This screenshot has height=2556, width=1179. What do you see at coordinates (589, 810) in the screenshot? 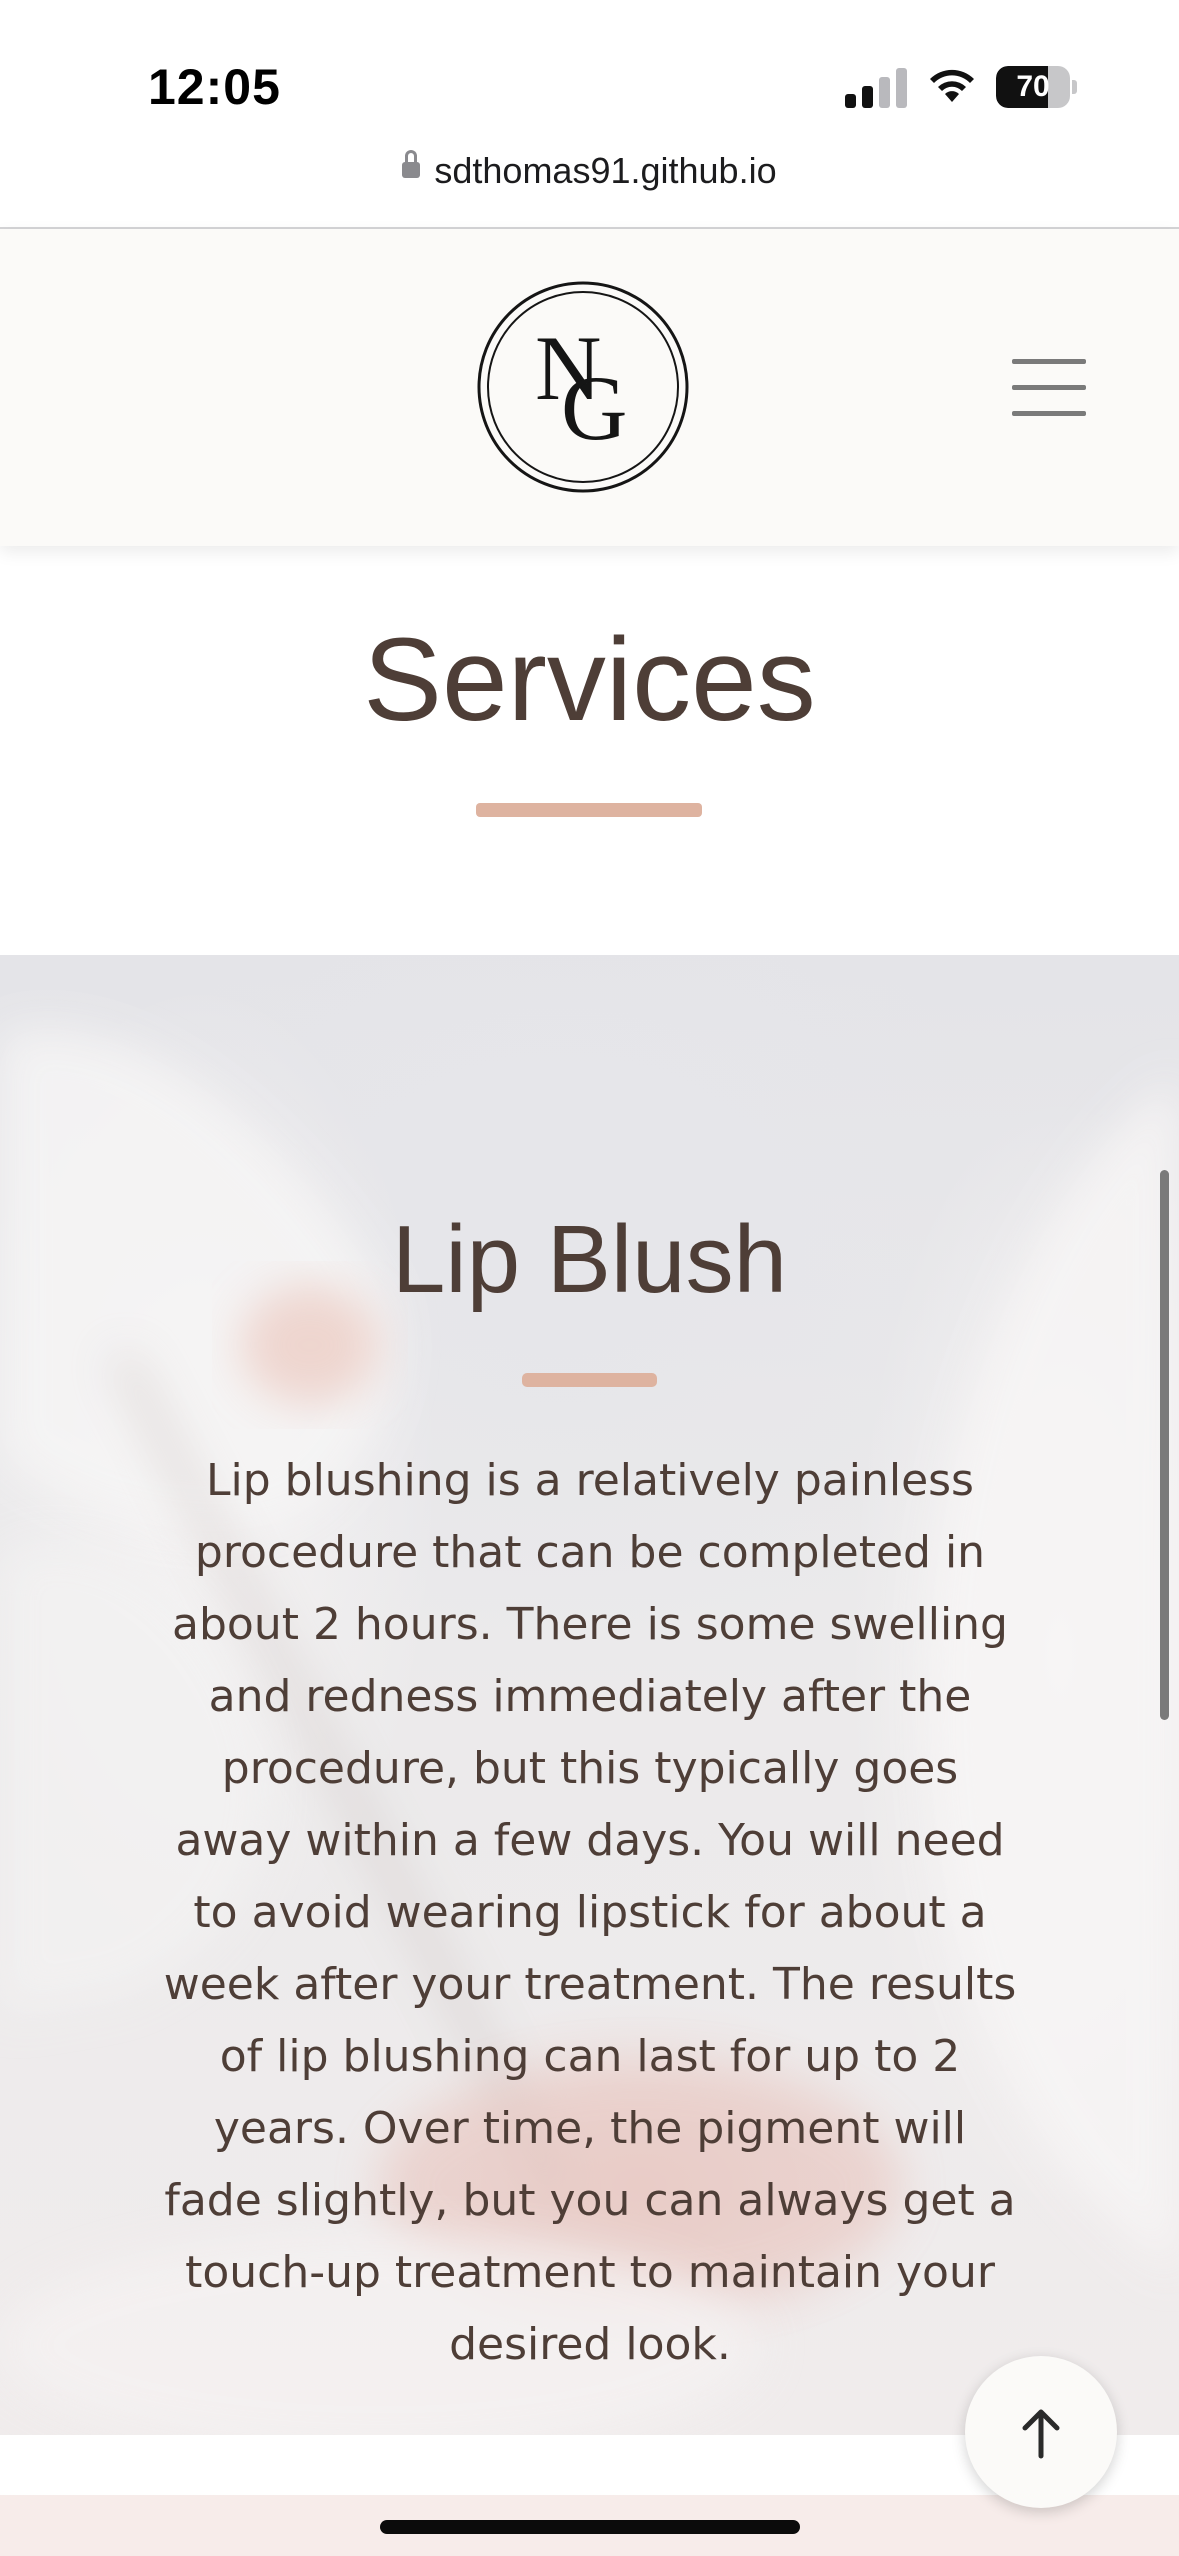
I see `title-underline` at bounding box center [589, 810].